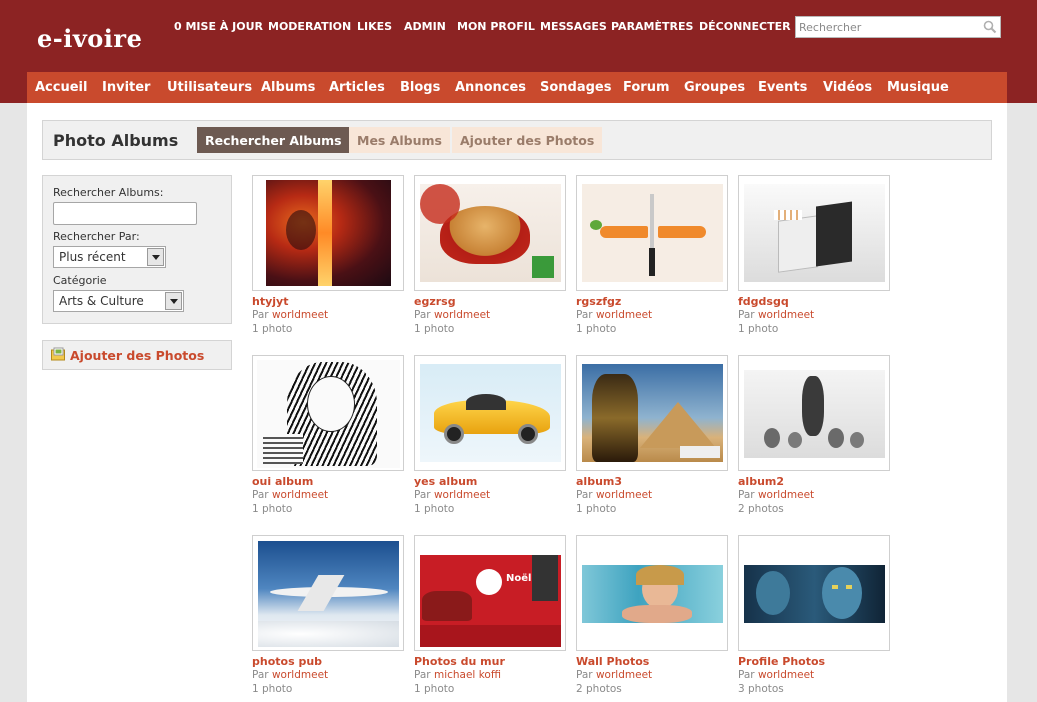 This screenshot has width=1037, height=702. I want to click on menu-settings: PARAMÈTRES, so click(652, 26).